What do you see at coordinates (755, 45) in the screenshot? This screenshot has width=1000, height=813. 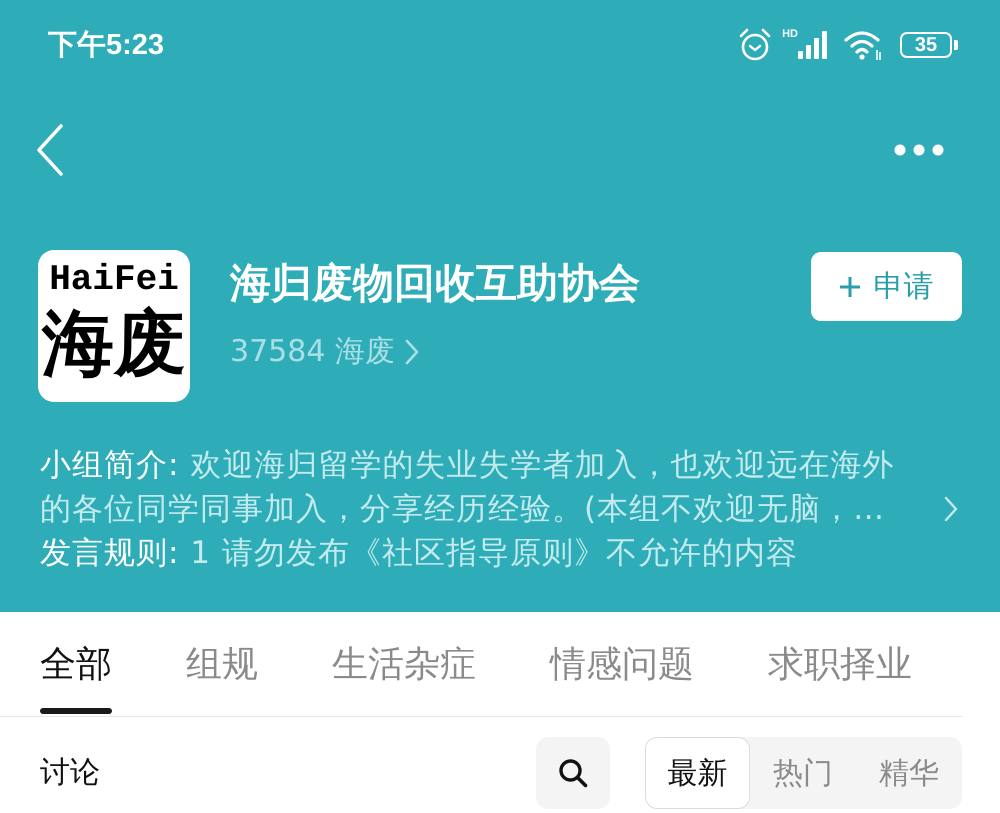 I see `alarm-clock-icon` at bounding box center [755, 45].